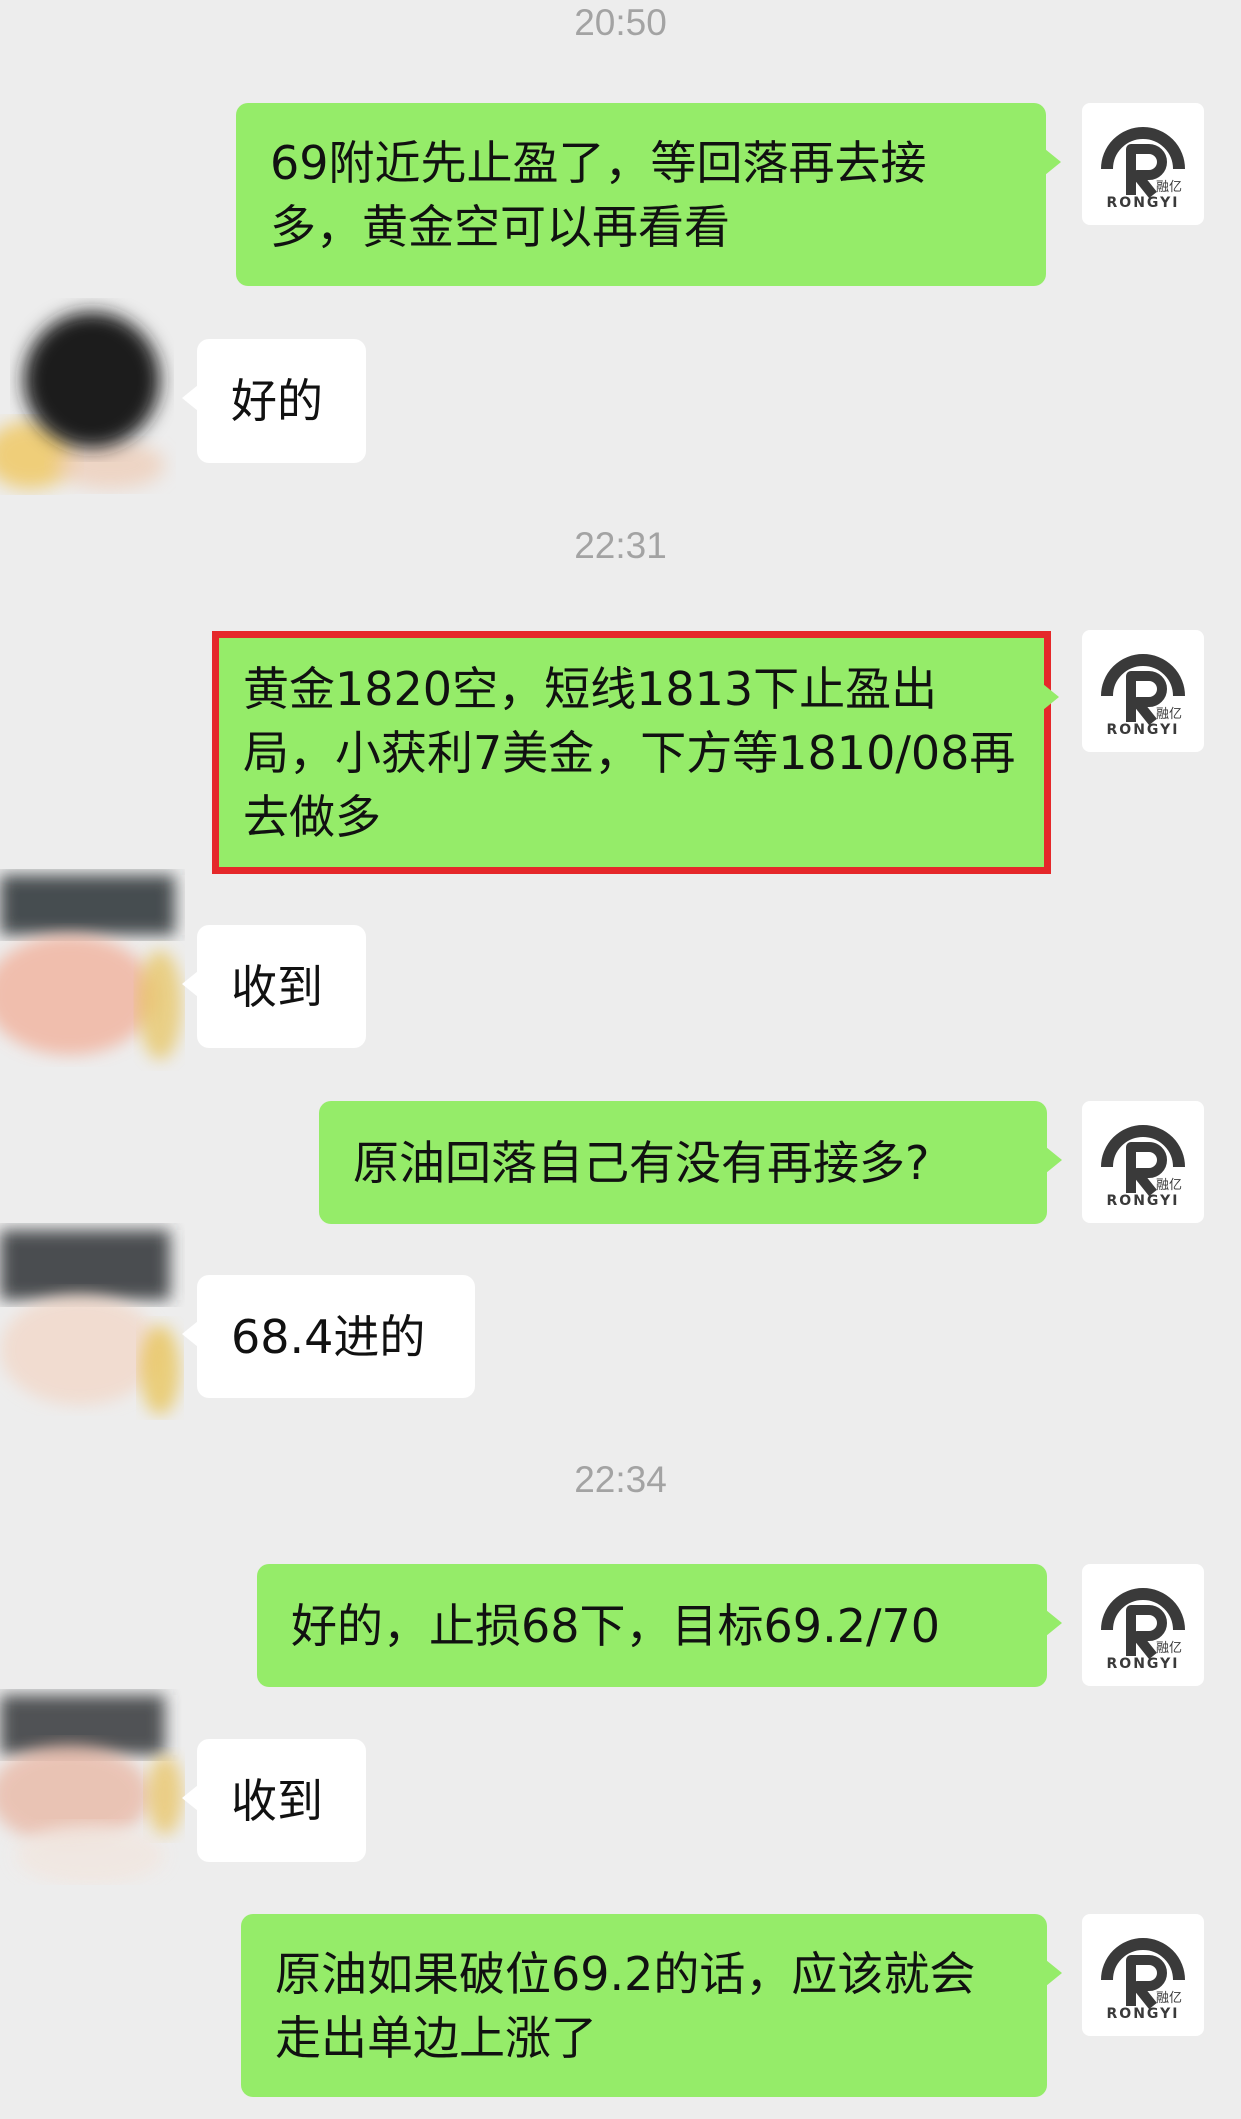 This screenshot has width=1241, height=2119. Describe the element at coordinates (620, 545) in the screenshot. I see `timestamp: 22:31` at that location.